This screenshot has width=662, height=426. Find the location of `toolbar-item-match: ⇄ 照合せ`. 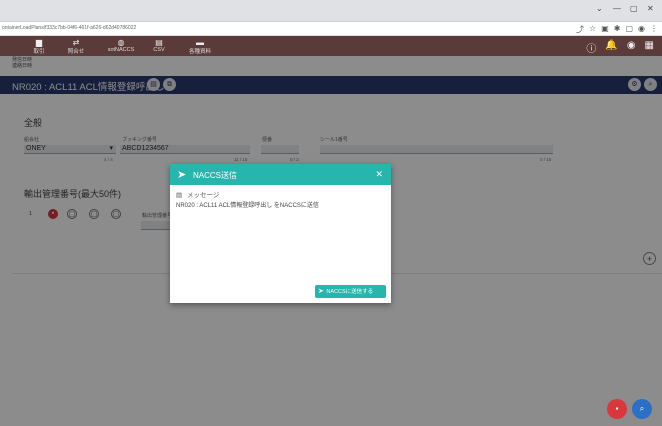

toolbar-item-match: ⇄ 照合せ is located at coordinates (76, 46).